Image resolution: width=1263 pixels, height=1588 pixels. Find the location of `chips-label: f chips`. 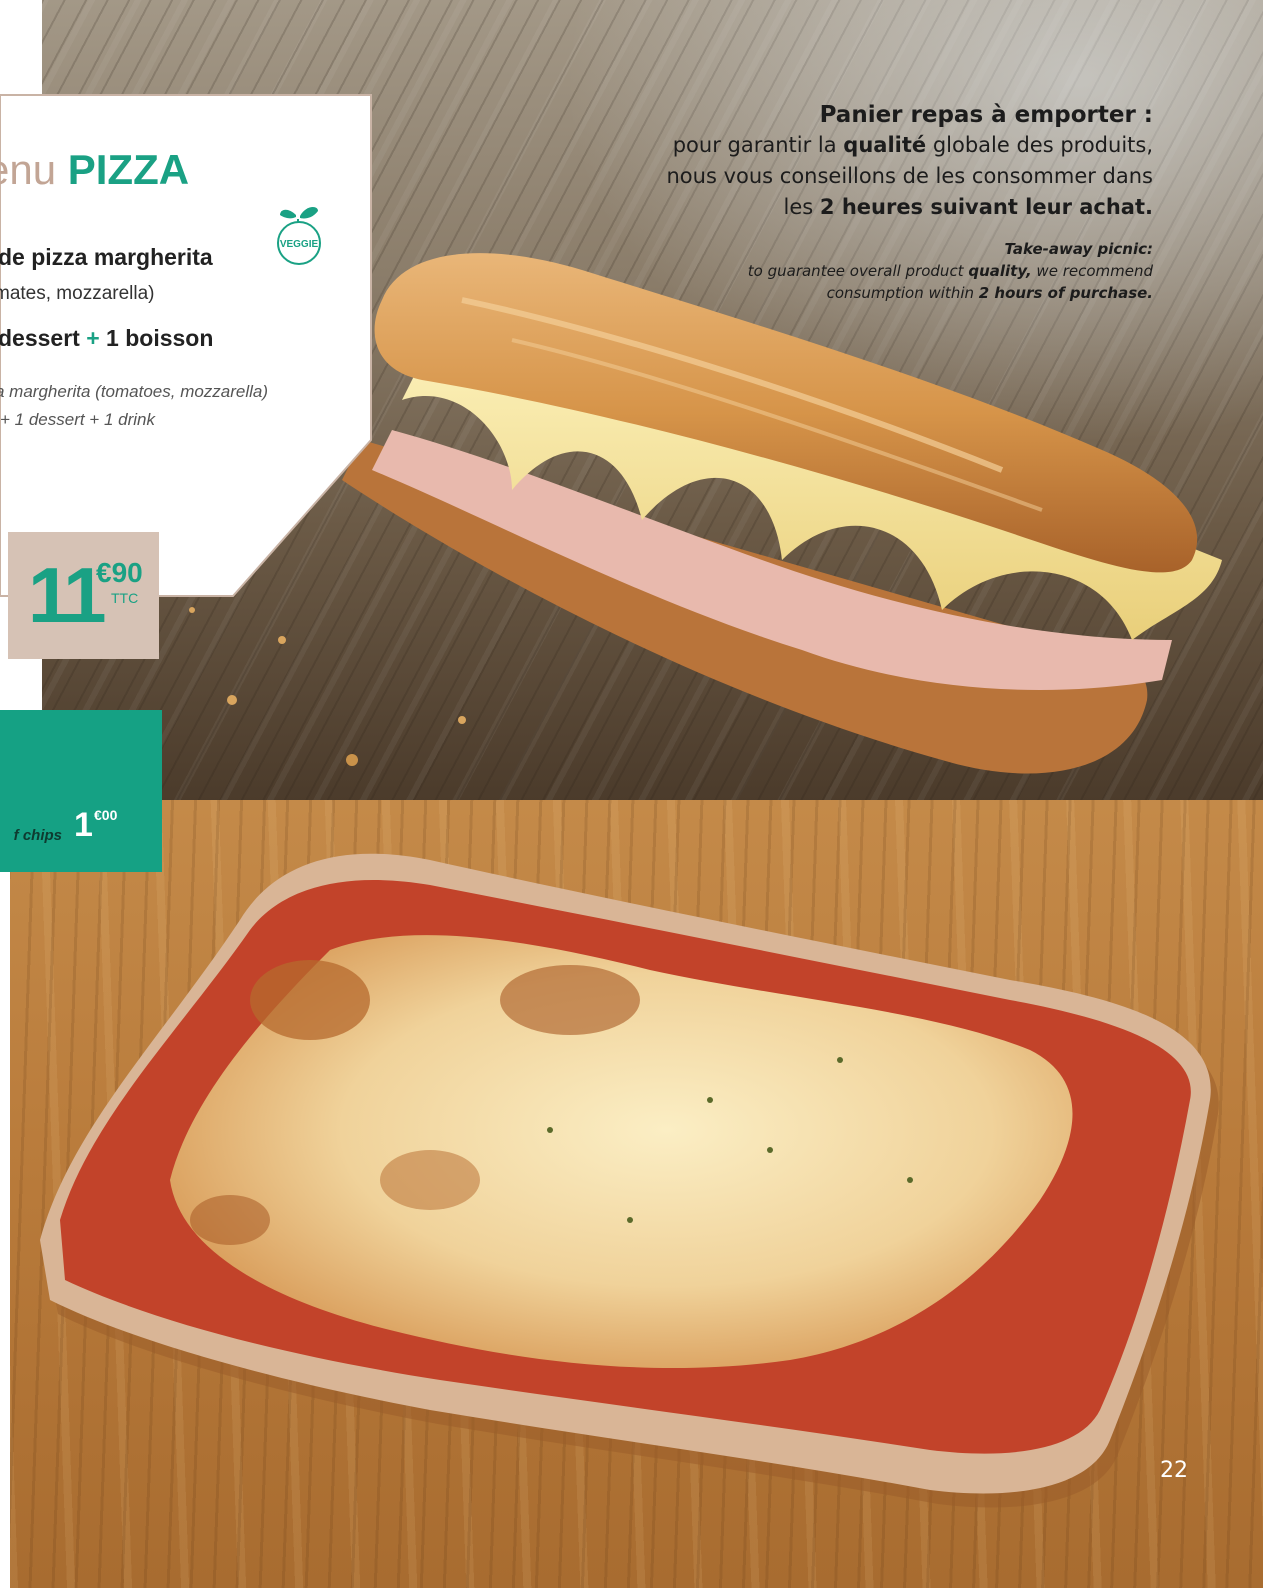

chips-label: f chips is located at coordinates (37, 835).